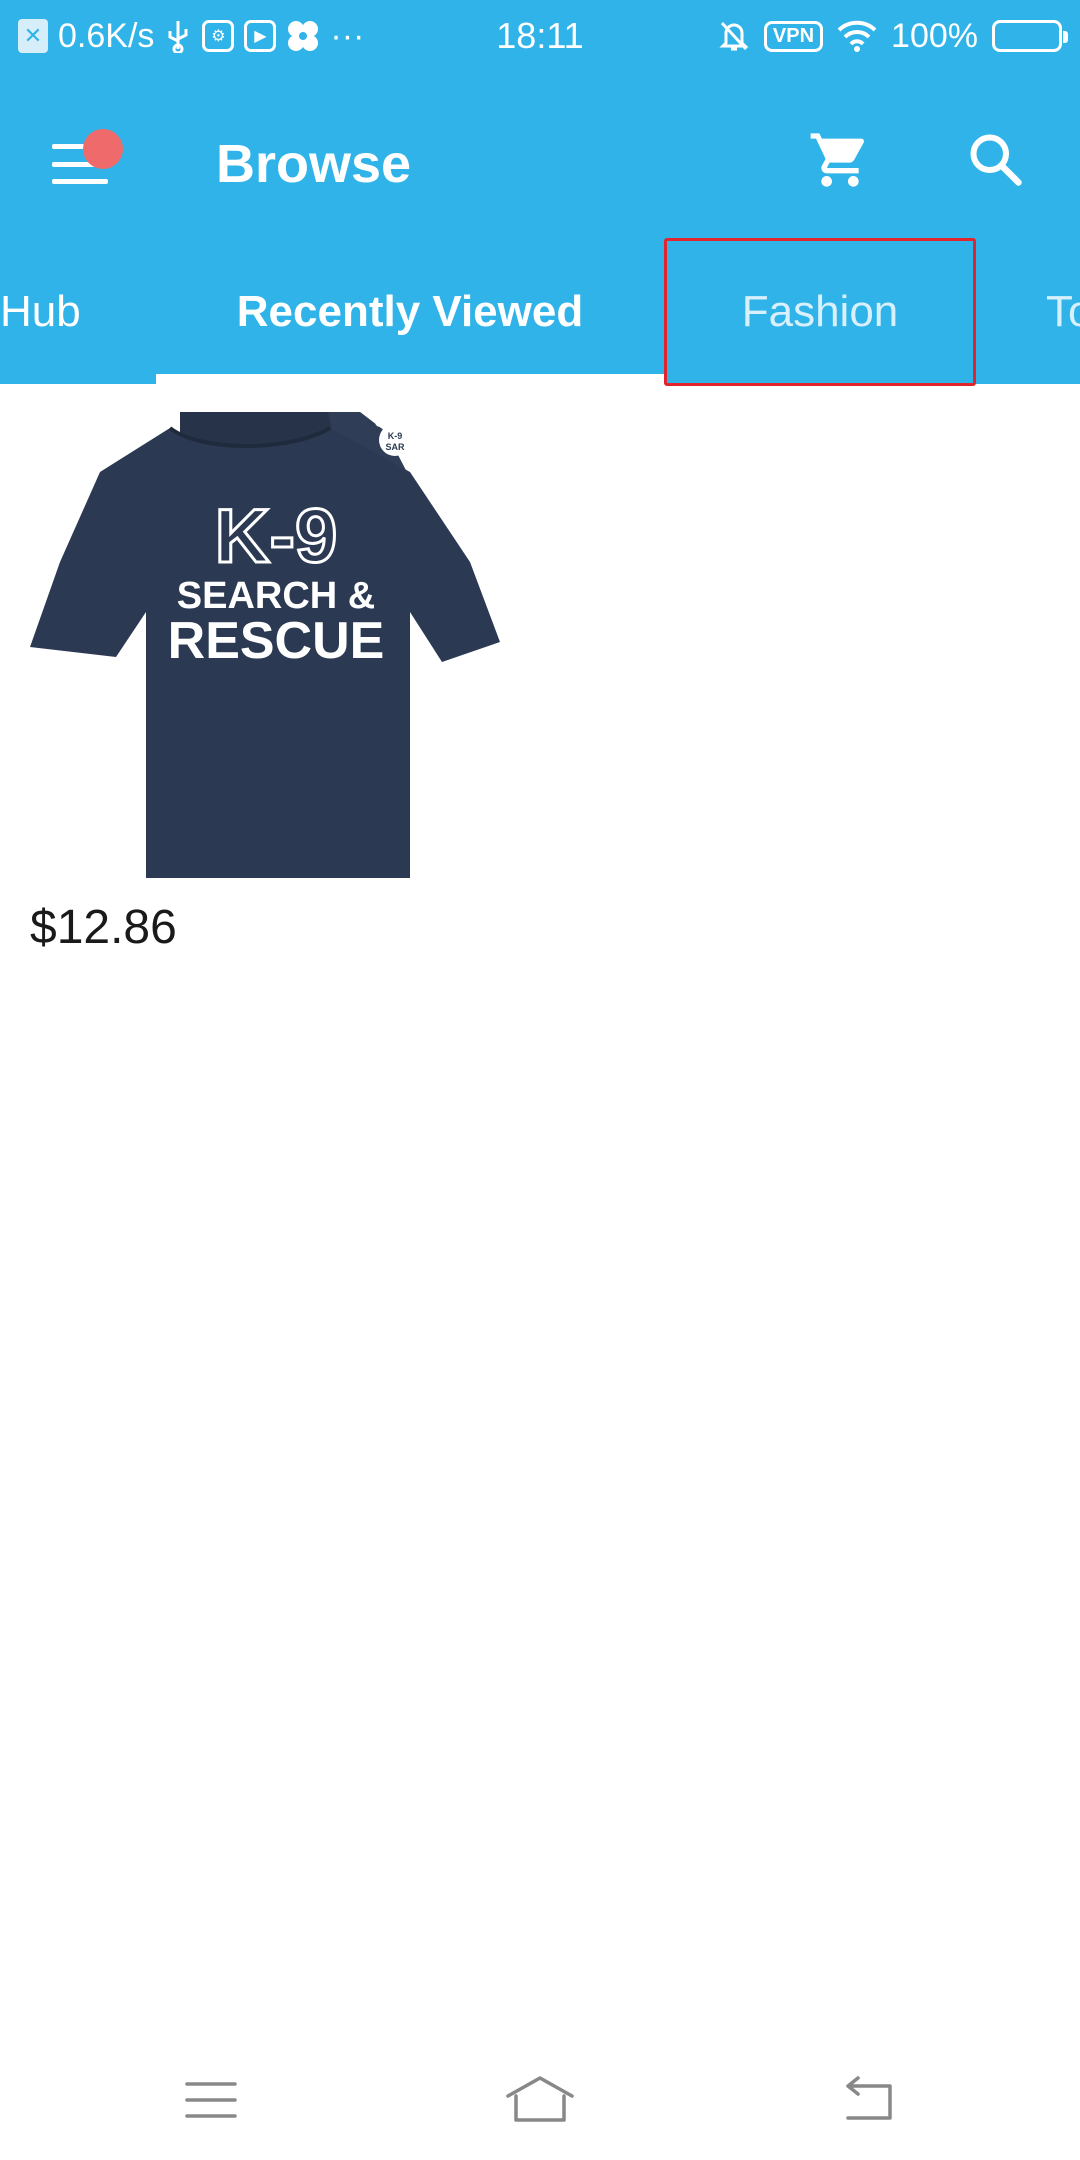 This screenshot has height=2160, width=1080. Describe the element at coordinates (934, 35) in the screenshot. I see `battery-percent: 100%` at that location.